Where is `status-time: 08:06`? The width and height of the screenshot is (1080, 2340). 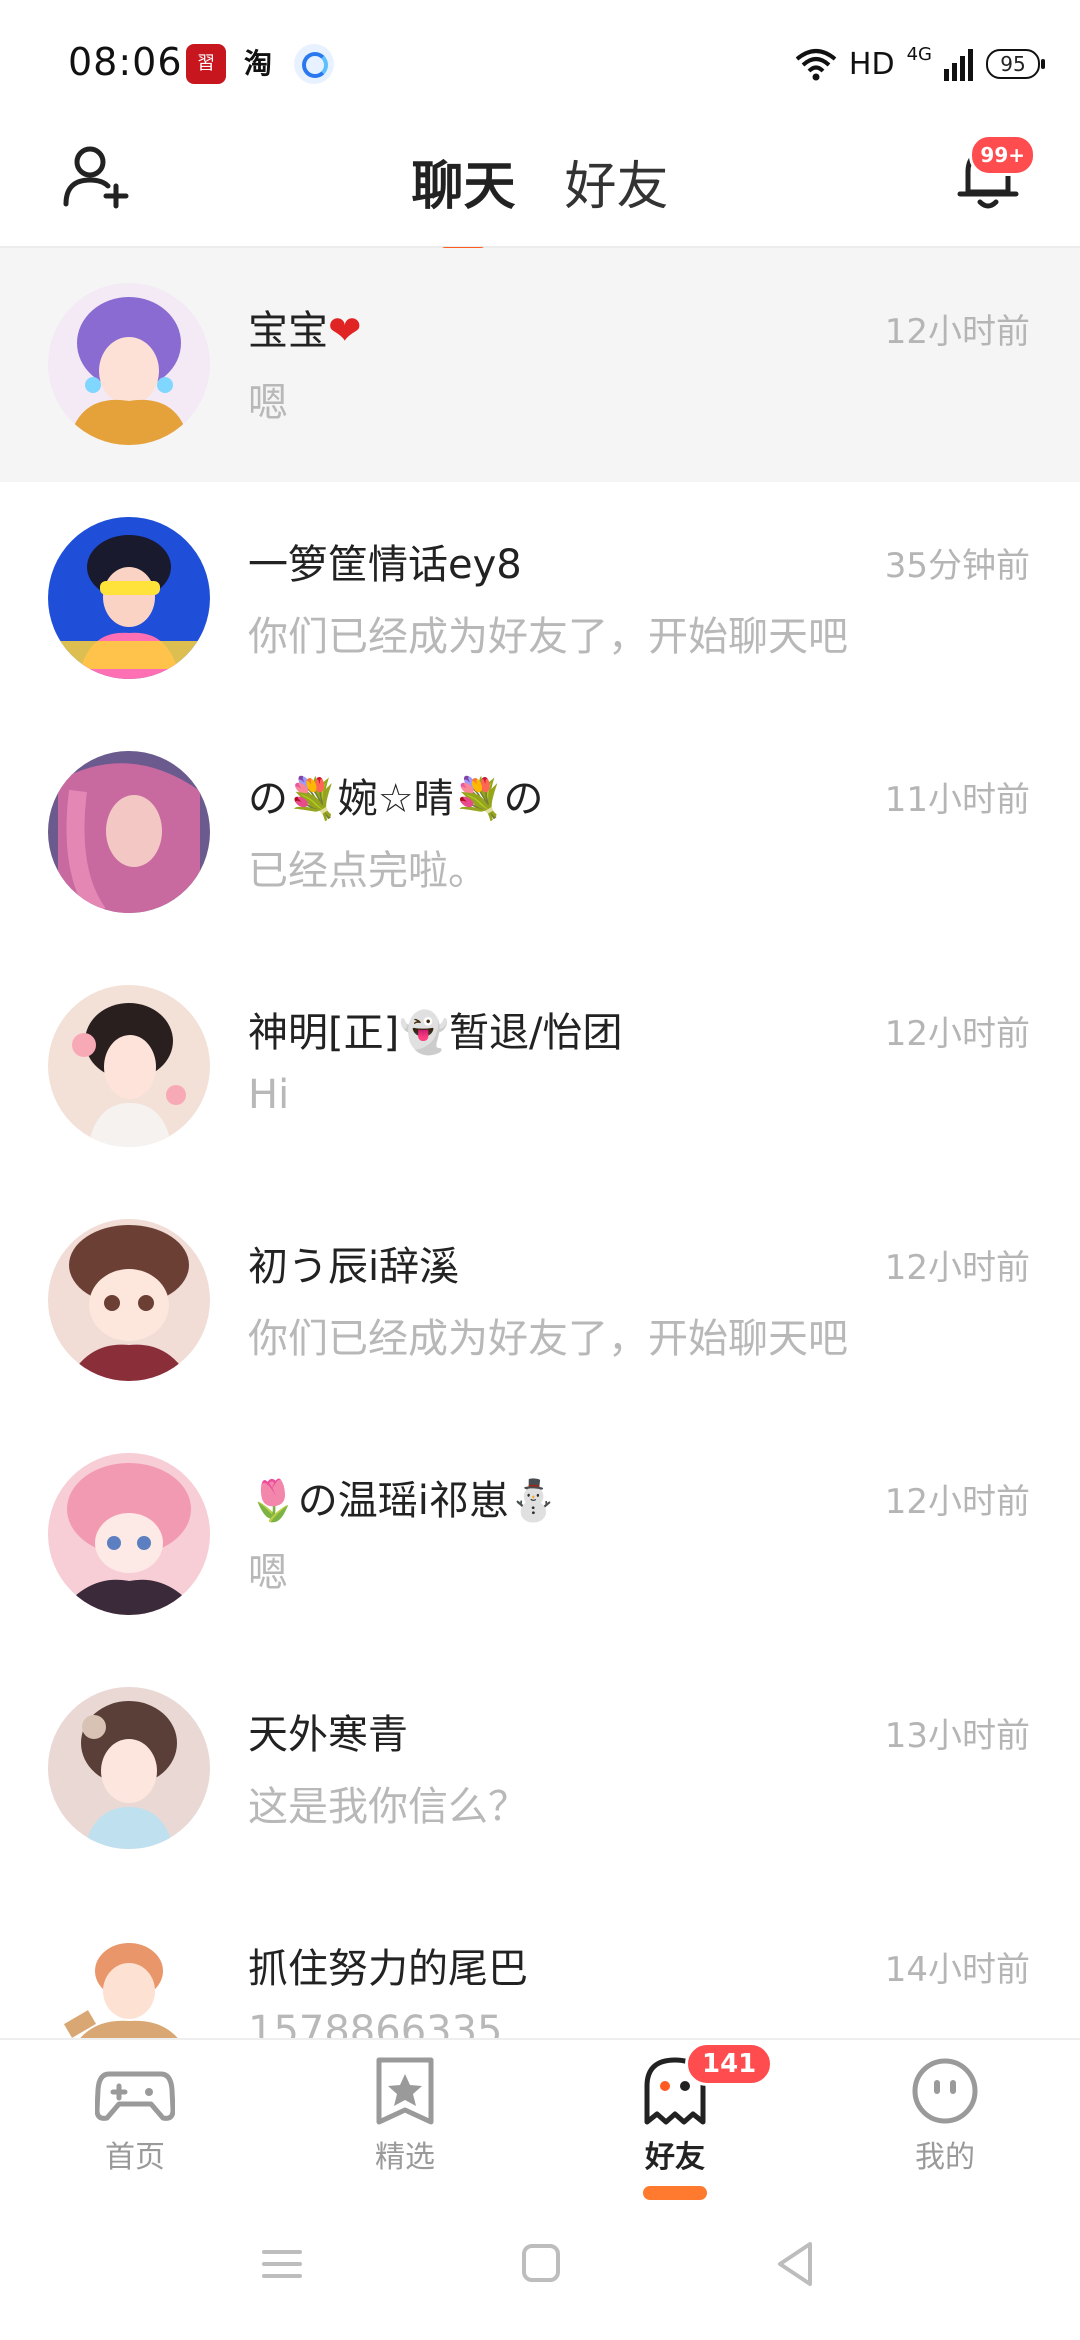
status-time: 08:06 is located at coordinates (125, 62).